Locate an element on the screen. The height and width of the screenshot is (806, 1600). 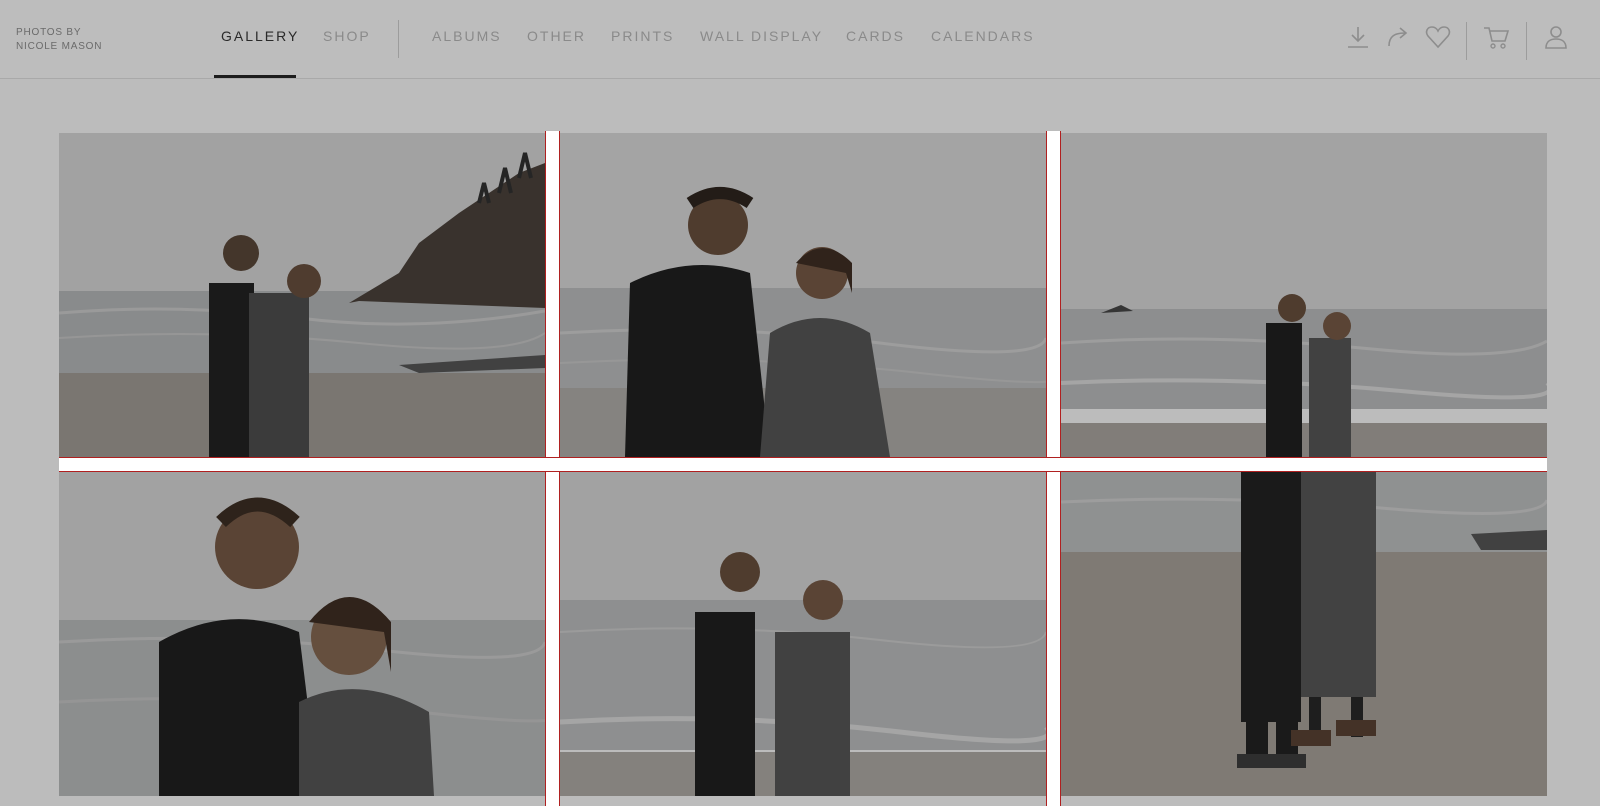
gallery-photo-couple-standing-smiling is located at coordinates (803, 634).